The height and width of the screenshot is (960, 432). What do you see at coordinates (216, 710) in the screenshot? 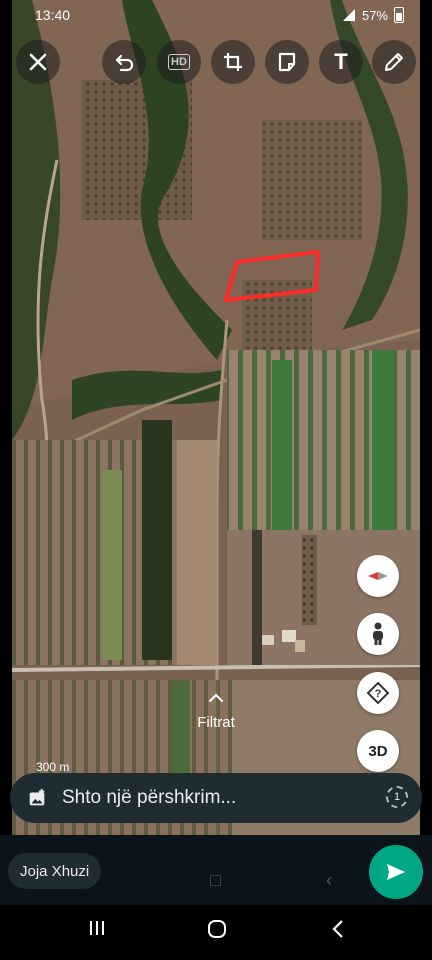
I see `filters-handle: Filtrat` at bounding box center [216, 710].